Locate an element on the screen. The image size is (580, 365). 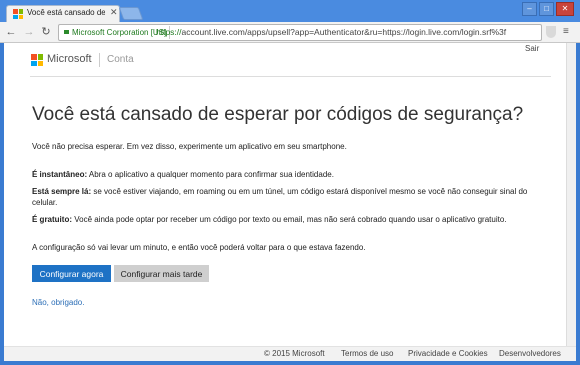
tab-title: Você está cansado de esp is located at coordinates (66, 12).